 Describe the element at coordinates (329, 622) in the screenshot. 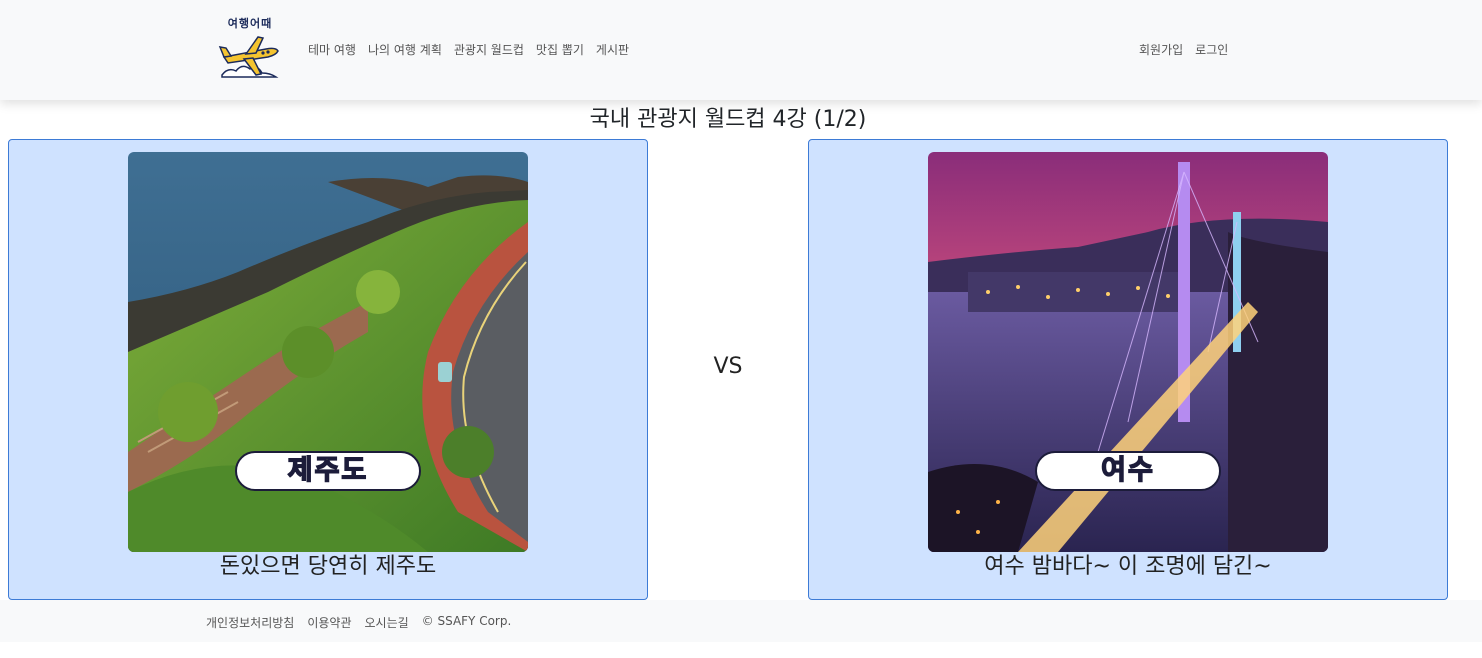

I see `terms-link: 이용약관` at that location.